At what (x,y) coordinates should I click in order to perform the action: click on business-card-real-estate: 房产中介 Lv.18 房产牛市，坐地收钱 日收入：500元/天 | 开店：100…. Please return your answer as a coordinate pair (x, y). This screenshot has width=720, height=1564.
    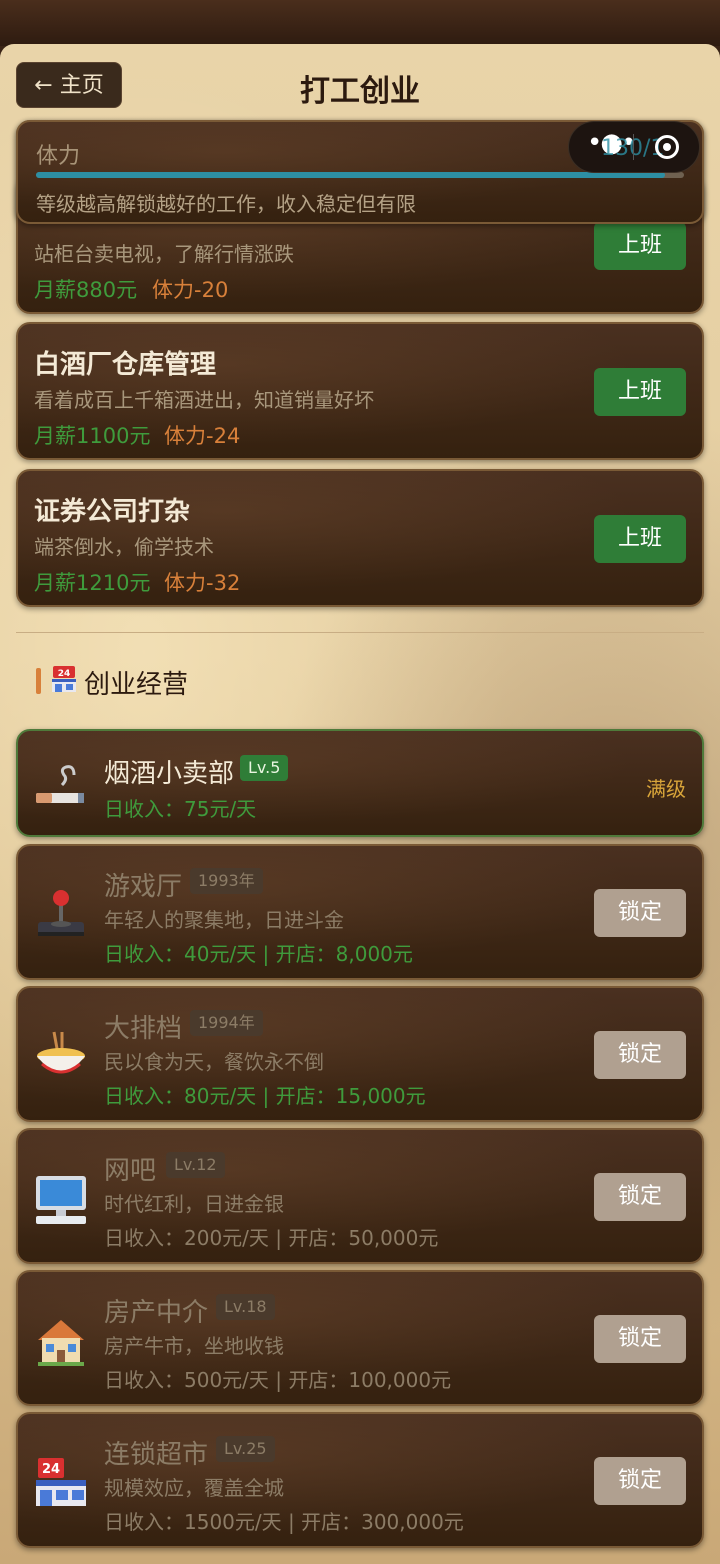
    Looking at the image, I should click on (360, 1338).